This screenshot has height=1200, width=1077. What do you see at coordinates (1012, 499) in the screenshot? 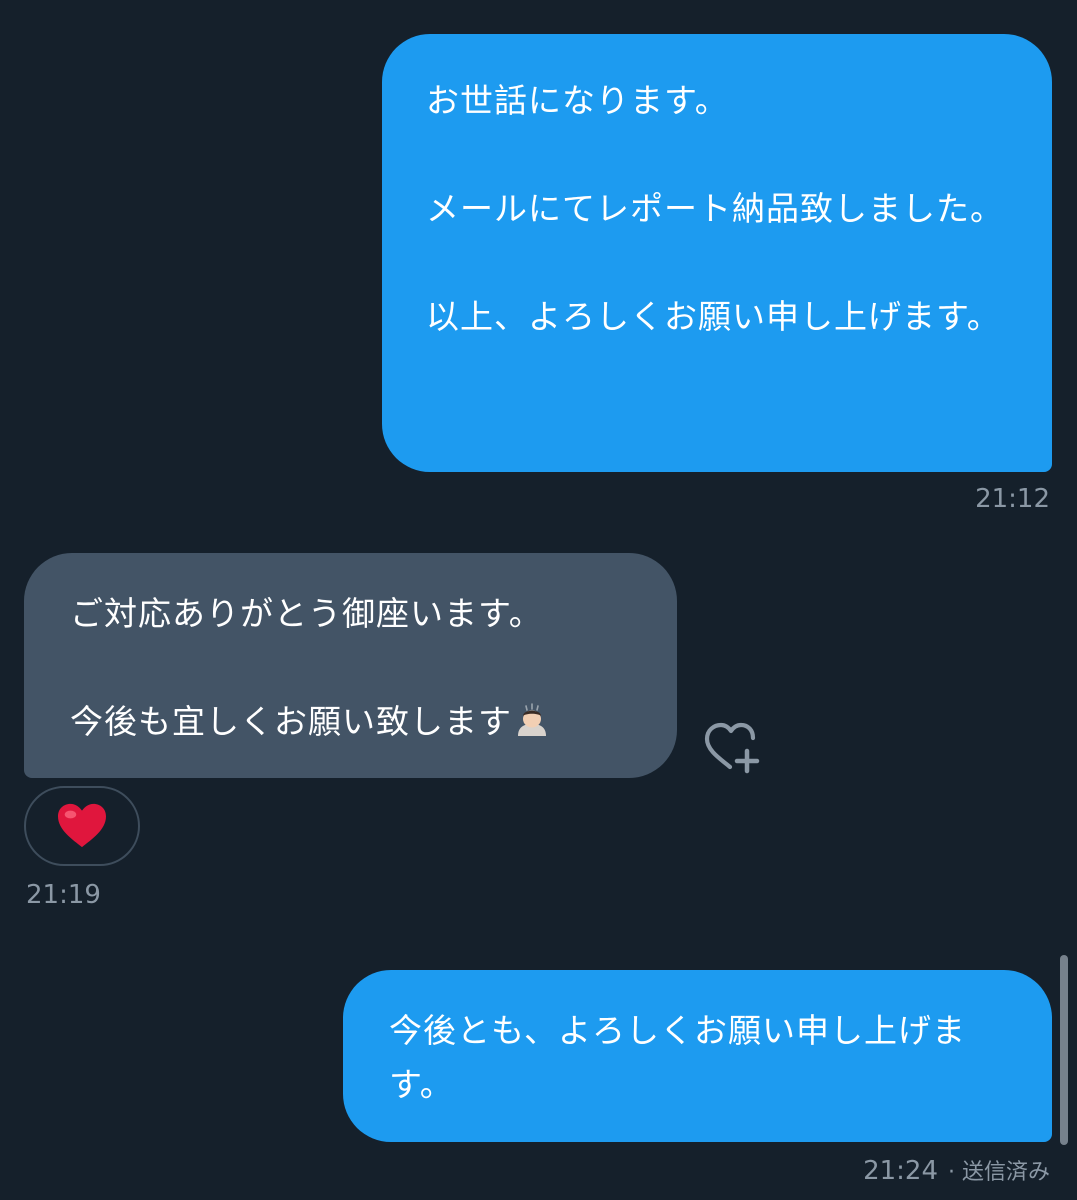
I see `message-timestamp: 21:12` at bounding box center [1012, 499].